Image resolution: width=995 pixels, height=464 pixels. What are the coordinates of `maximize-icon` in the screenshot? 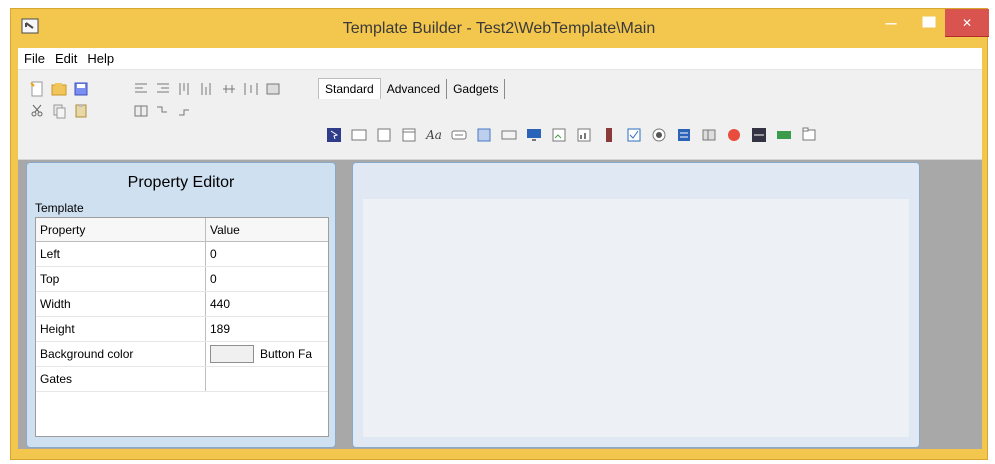 It's located at (929, 23).